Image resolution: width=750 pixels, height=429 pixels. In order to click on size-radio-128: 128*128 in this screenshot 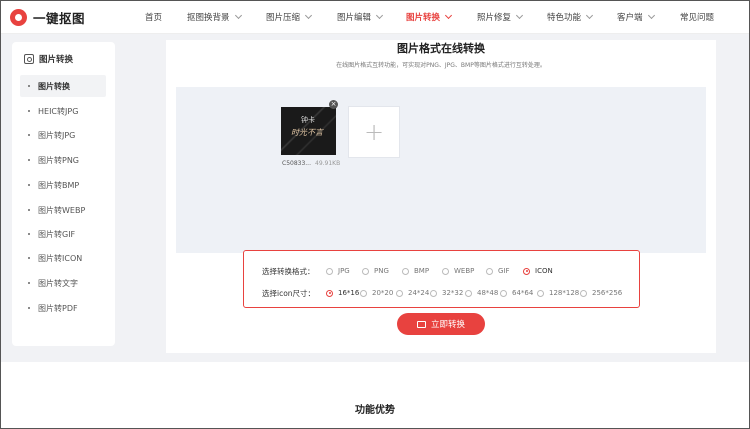, I will do `click(558, 293)`.